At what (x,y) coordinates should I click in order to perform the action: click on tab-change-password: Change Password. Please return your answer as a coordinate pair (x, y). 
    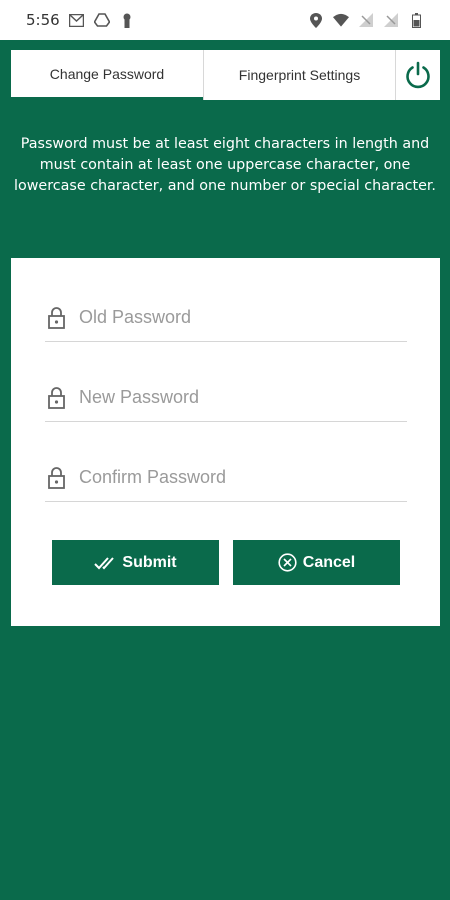
    Looking at the image, I should click on (107, 75).